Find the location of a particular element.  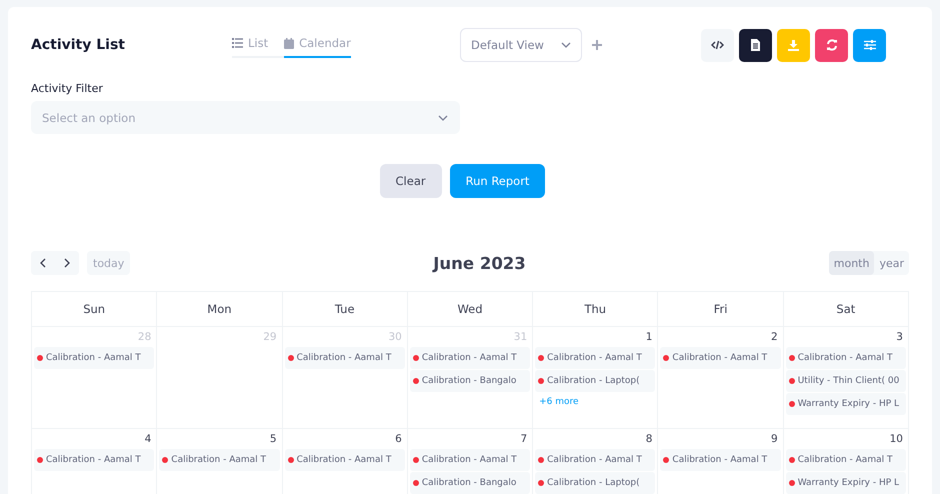

settings-button is located at coordinates (869, 45).